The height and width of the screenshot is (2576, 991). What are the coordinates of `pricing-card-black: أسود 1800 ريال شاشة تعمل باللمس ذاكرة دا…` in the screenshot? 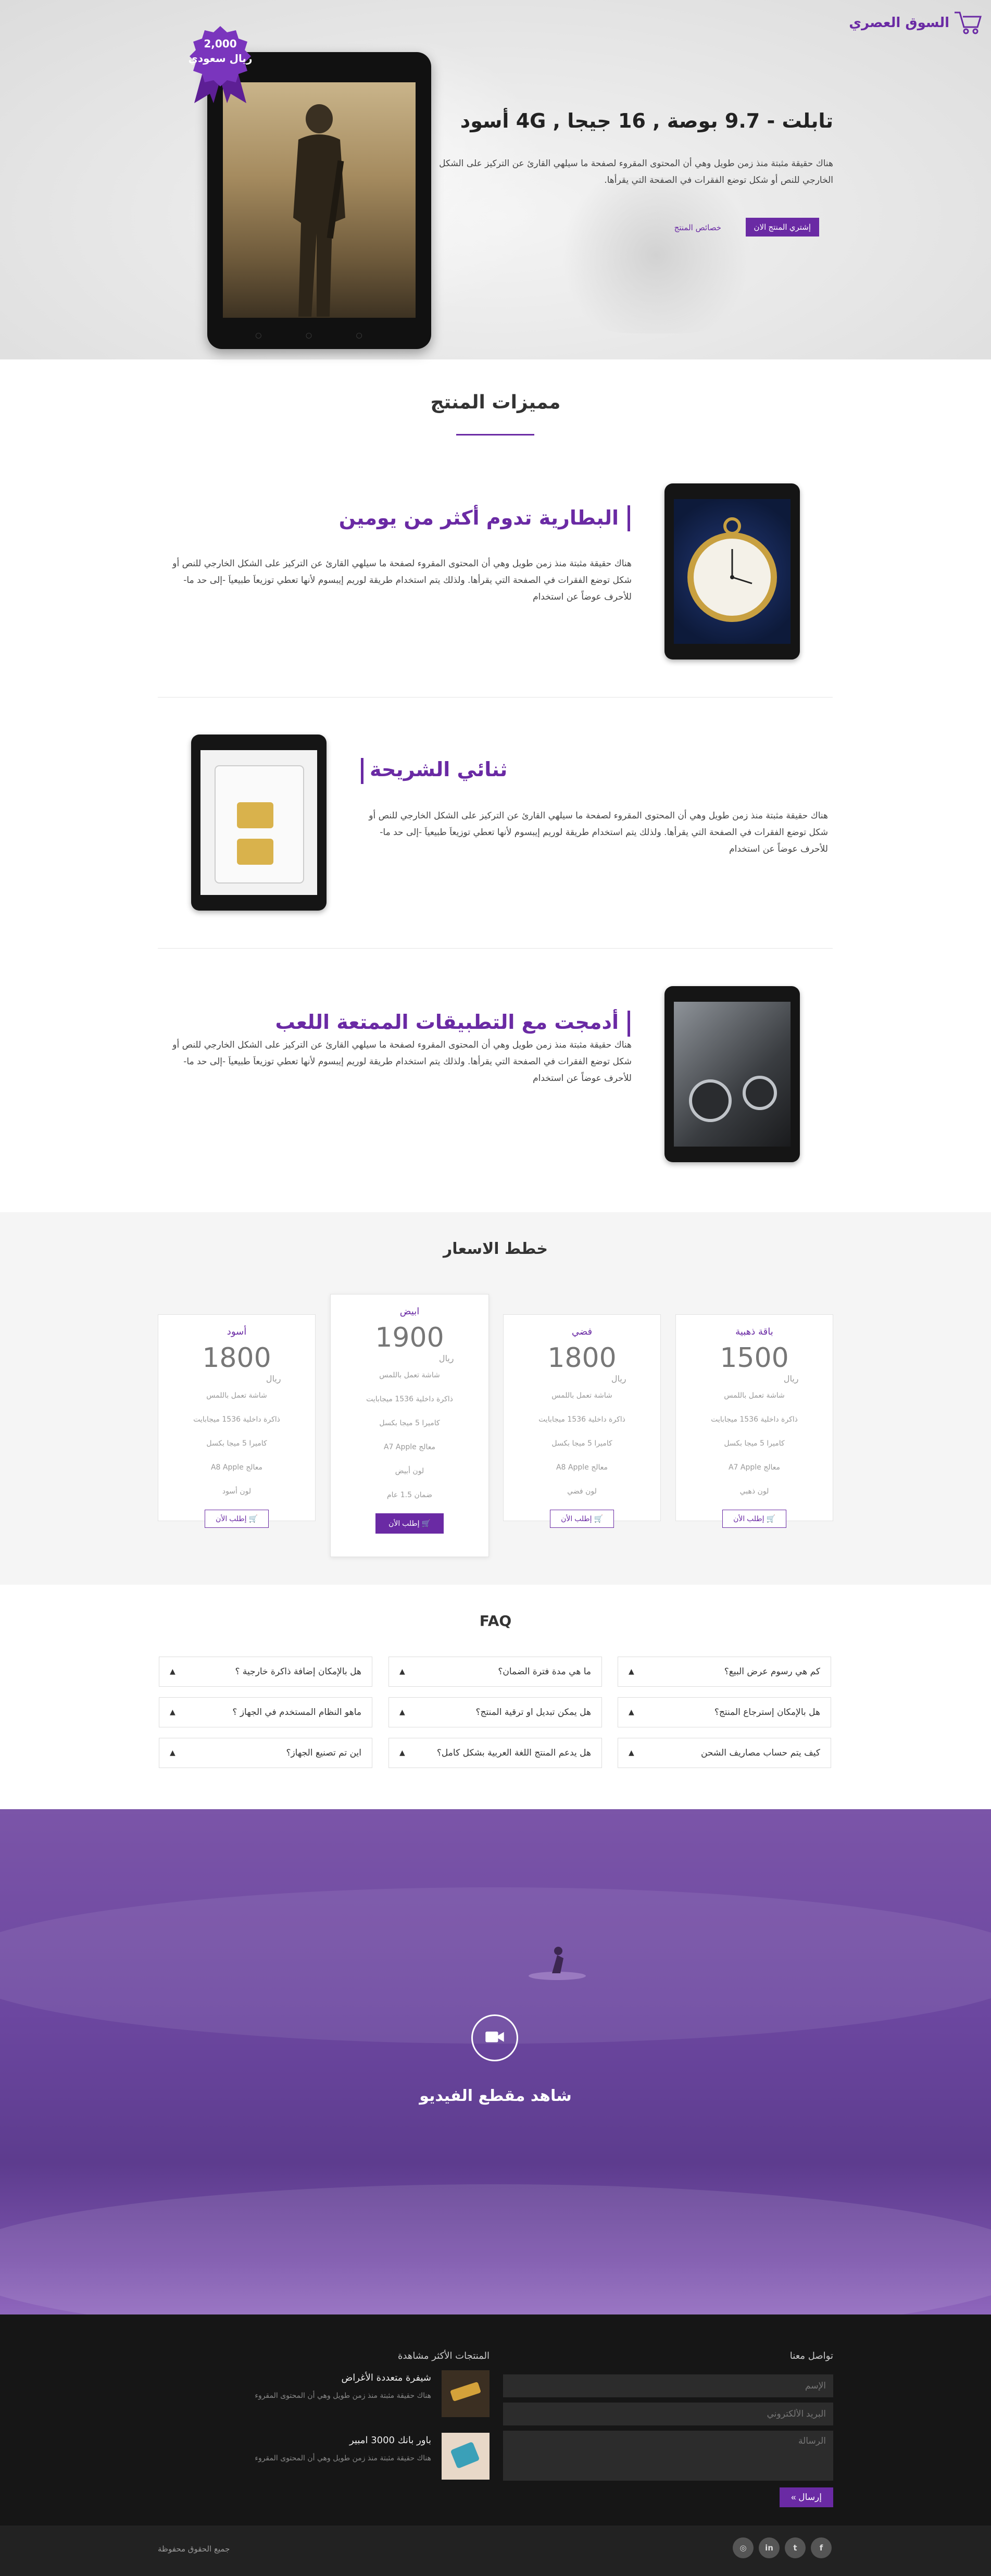 It's located at (237, 1421).